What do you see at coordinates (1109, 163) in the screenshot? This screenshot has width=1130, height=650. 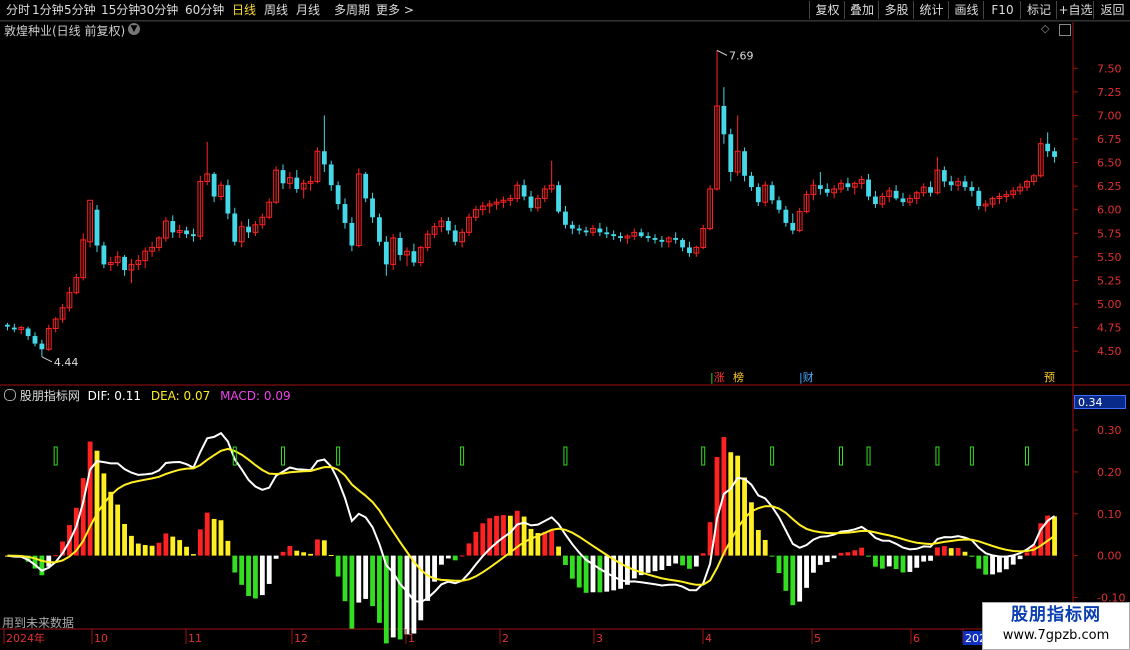 I see `price-tick-label: 6.50` at bounding box center [1109, 163].